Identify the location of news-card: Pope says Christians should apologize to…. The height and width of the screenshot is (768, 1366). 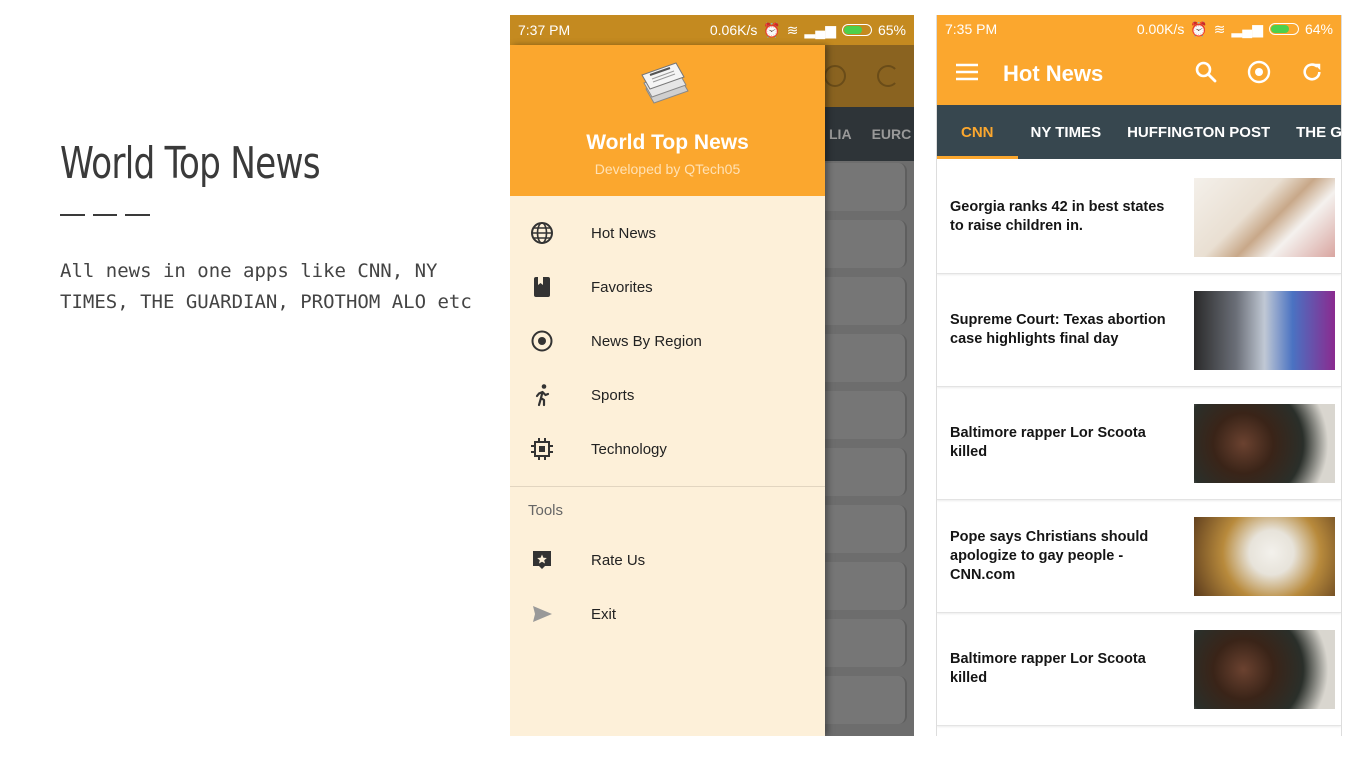
(1139, 556).